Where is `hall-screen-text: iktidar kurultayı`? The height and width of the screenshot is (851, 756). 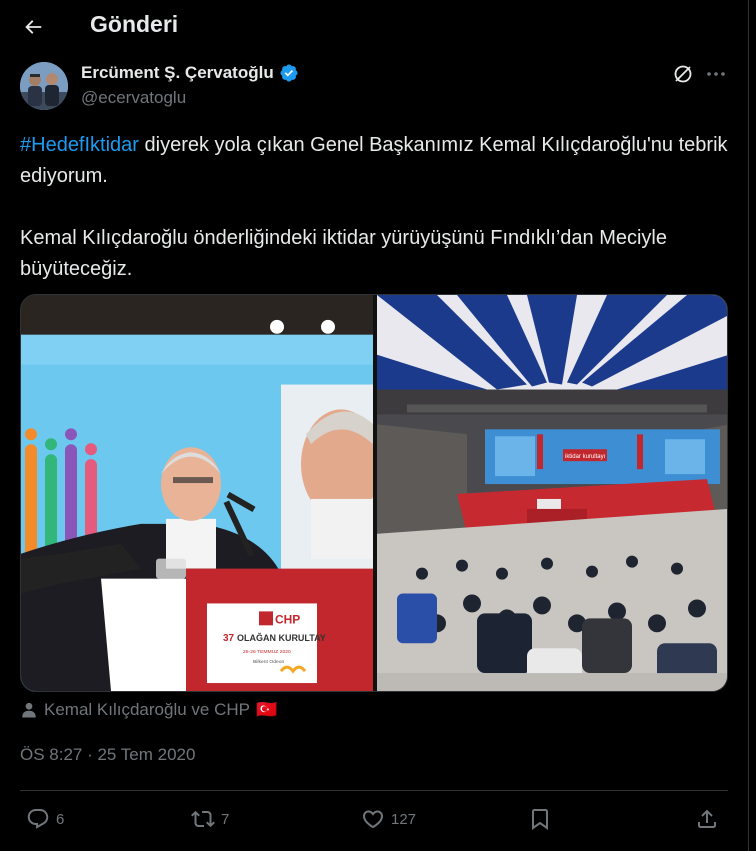
hall-screen-text: iktidar kurultayı is located at coordinates (585, 457).